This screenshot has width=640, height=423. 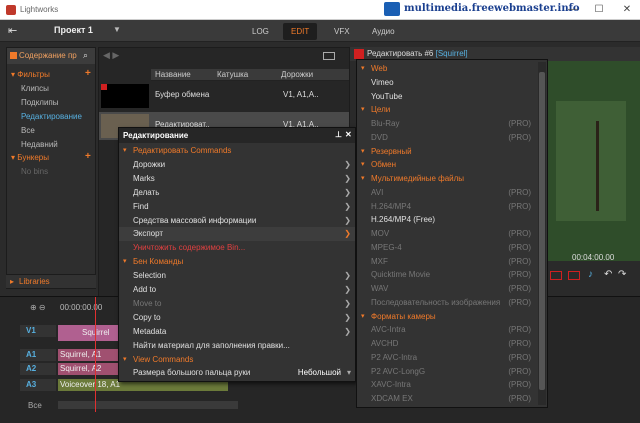 What do you see at coordinates (447, 152) in the screenshot?
I see `submenu-section: ▾ Резервный` at bounding box center [447, 152].